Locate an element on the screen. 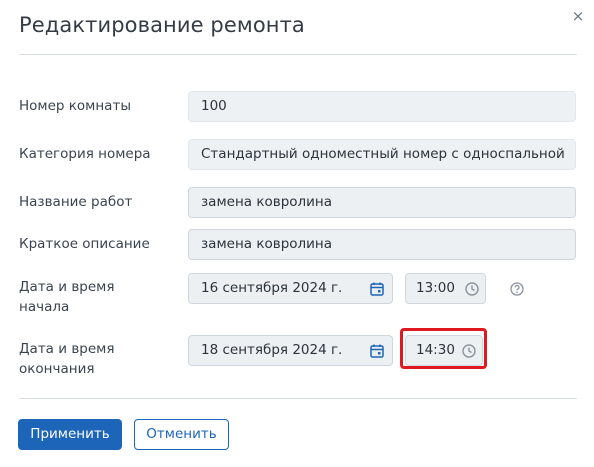  end-time-highlight is located at coordinates (443, 348).